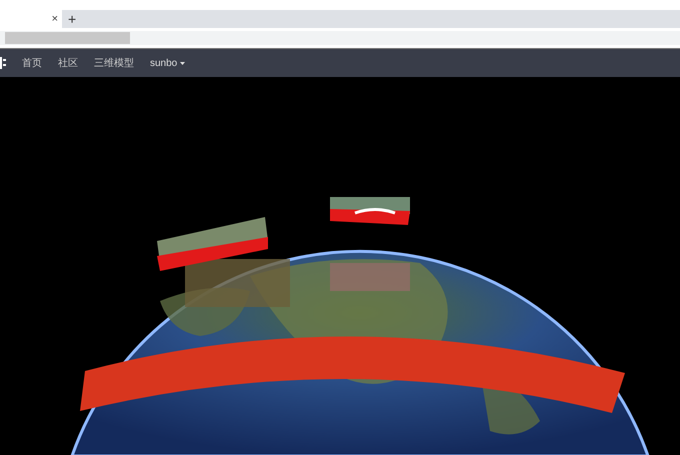 The width and height of the screenshot is (680, 455). I want to click on nav-link: 首页, so click(32, 63).